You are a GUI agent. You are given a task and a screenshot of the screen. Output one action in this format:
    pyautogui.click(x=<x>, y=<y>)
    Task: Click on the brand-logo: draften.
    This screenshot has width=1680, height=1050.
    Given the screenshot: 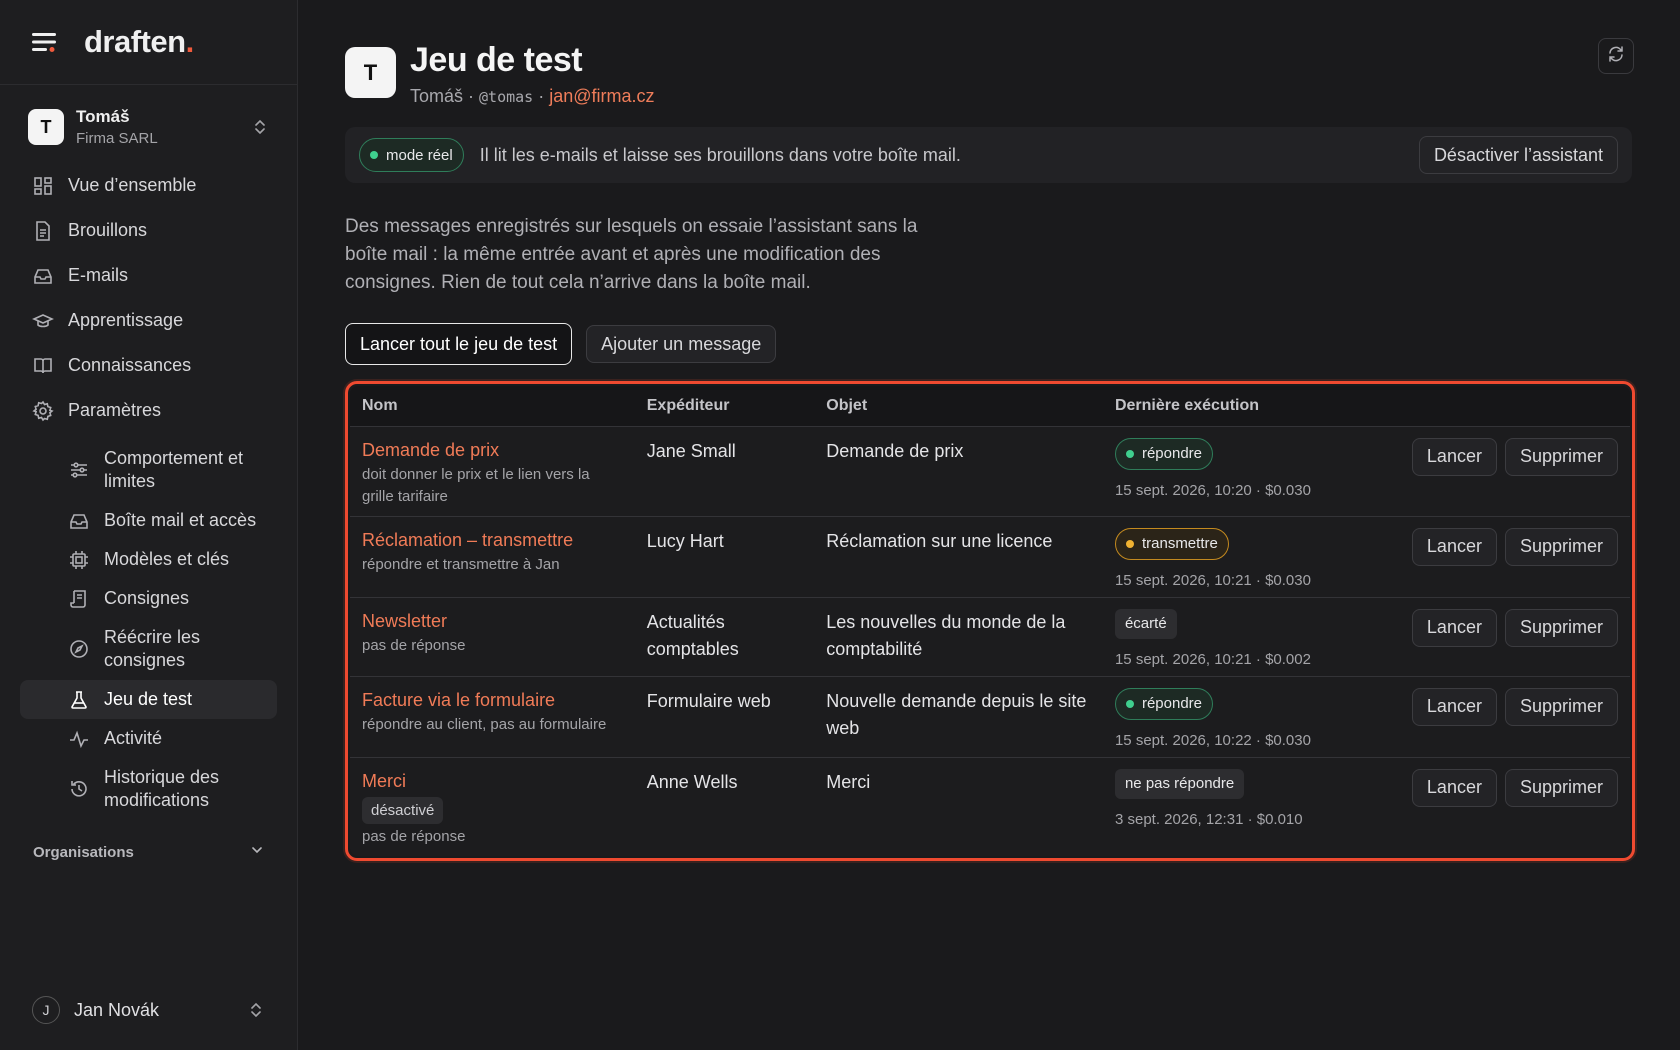 What is the action you would take?
    pyautogui.click(x=139, y=41)
    